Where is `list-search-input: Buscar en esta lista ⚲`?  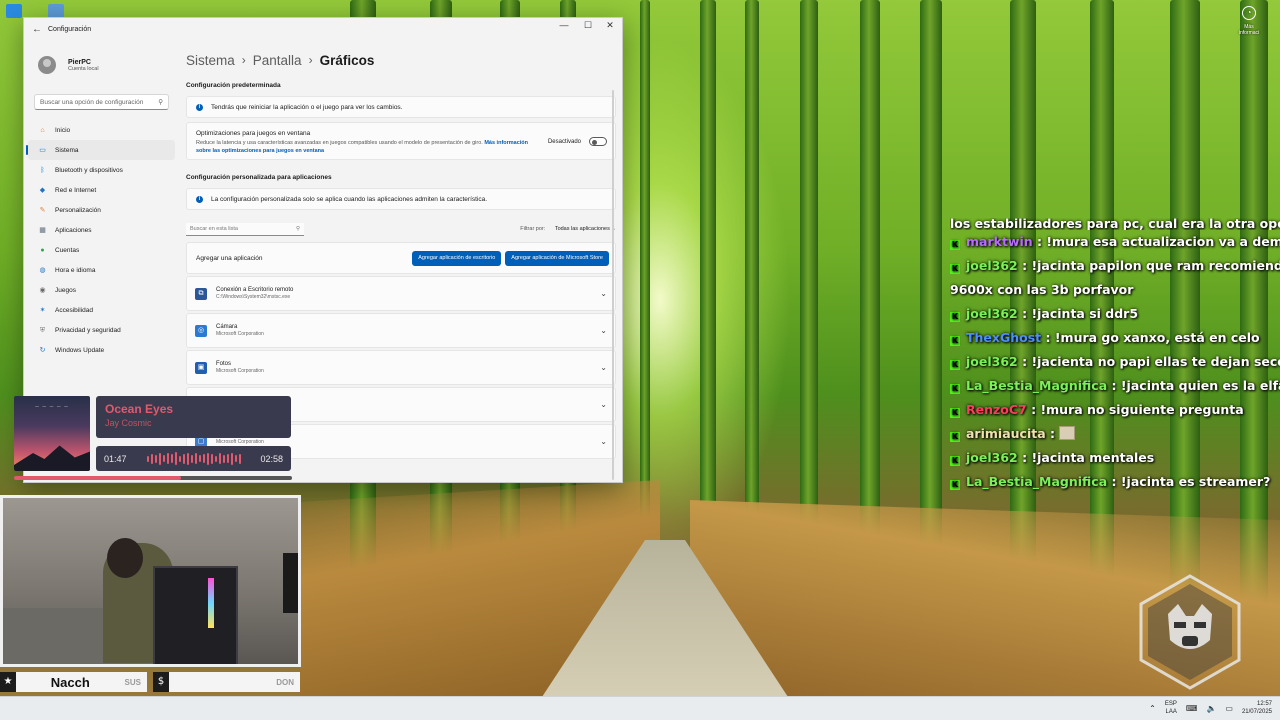 list-search-input: Buscar en esta lista ⚲ is located at coordinates (245, 229).